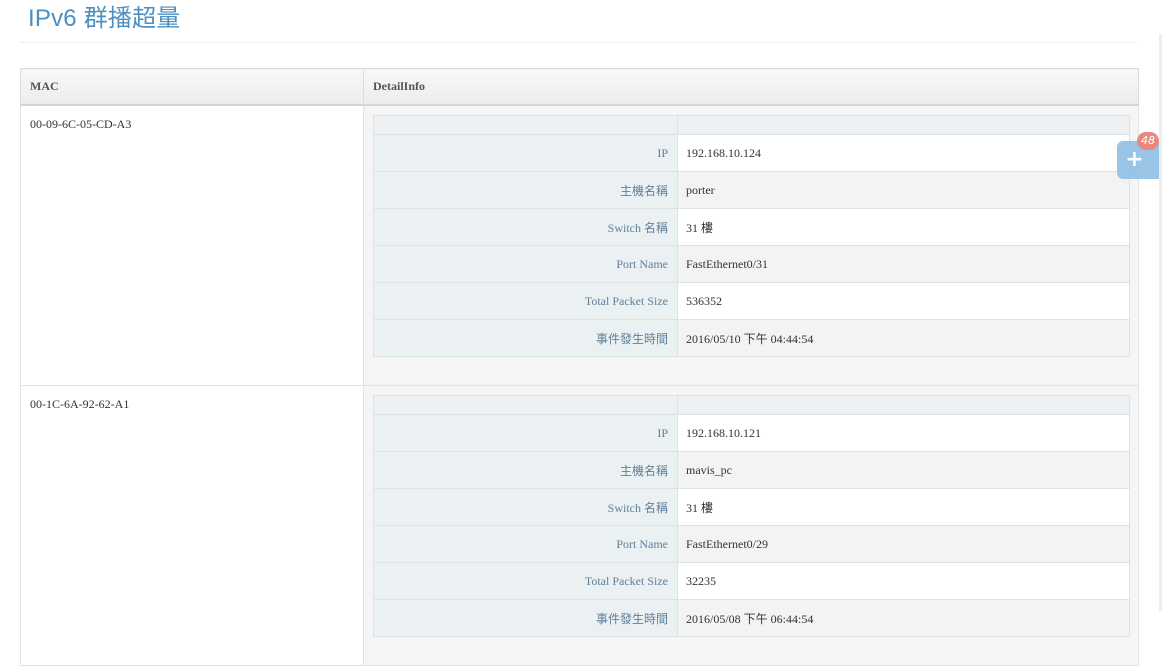  I want to click on table-header-row: MAC DetailInfo, so click(579, 87).